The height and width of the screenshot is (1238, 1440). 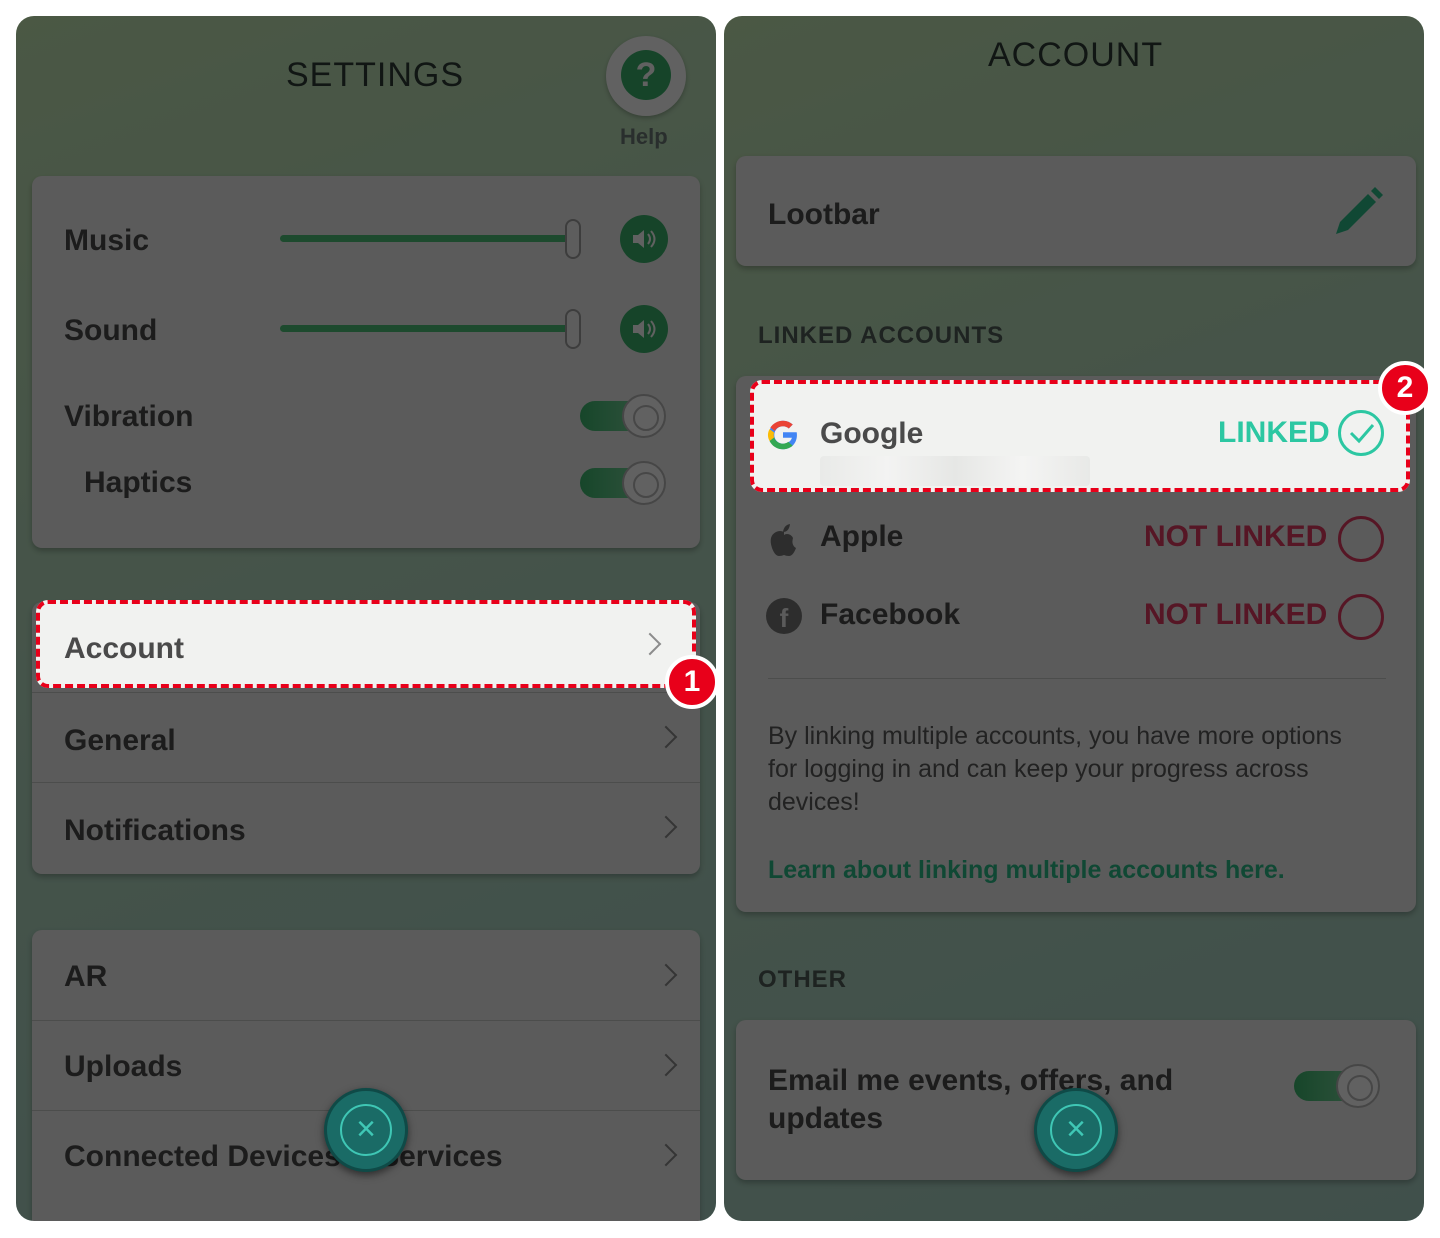 I want to click on username-card: Lootbar, so click(x=1076, y=211).